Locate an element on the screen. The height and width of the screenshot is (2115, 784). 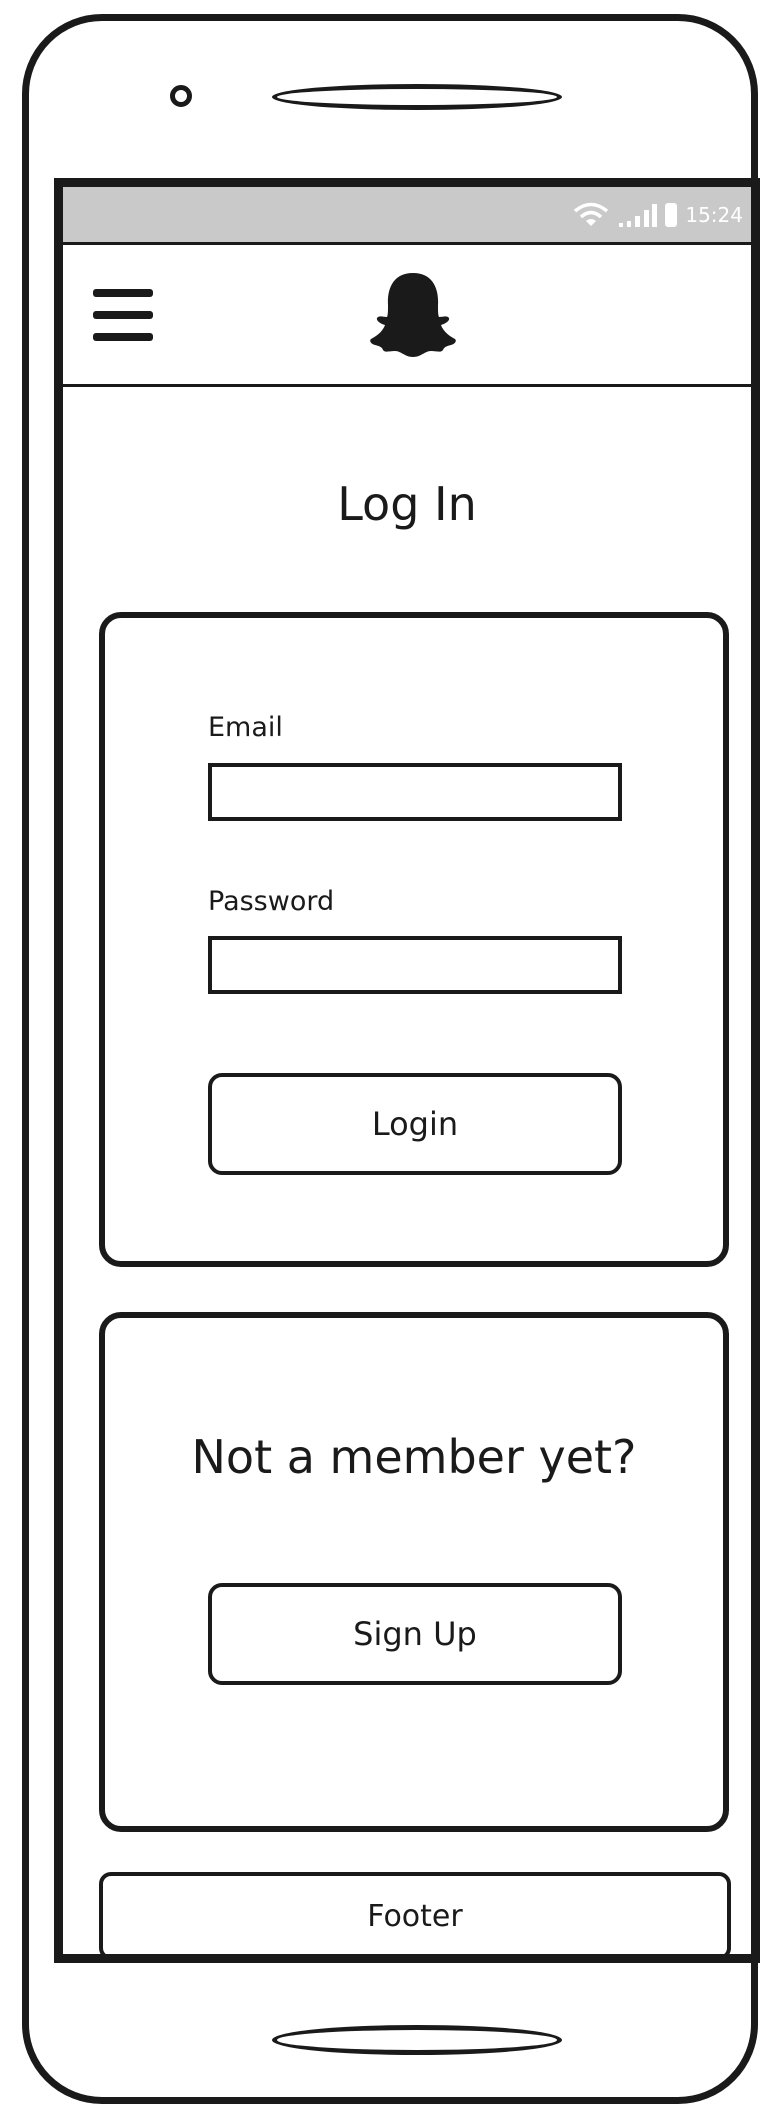
page-title: Log In is located at coordinates (407, 504).